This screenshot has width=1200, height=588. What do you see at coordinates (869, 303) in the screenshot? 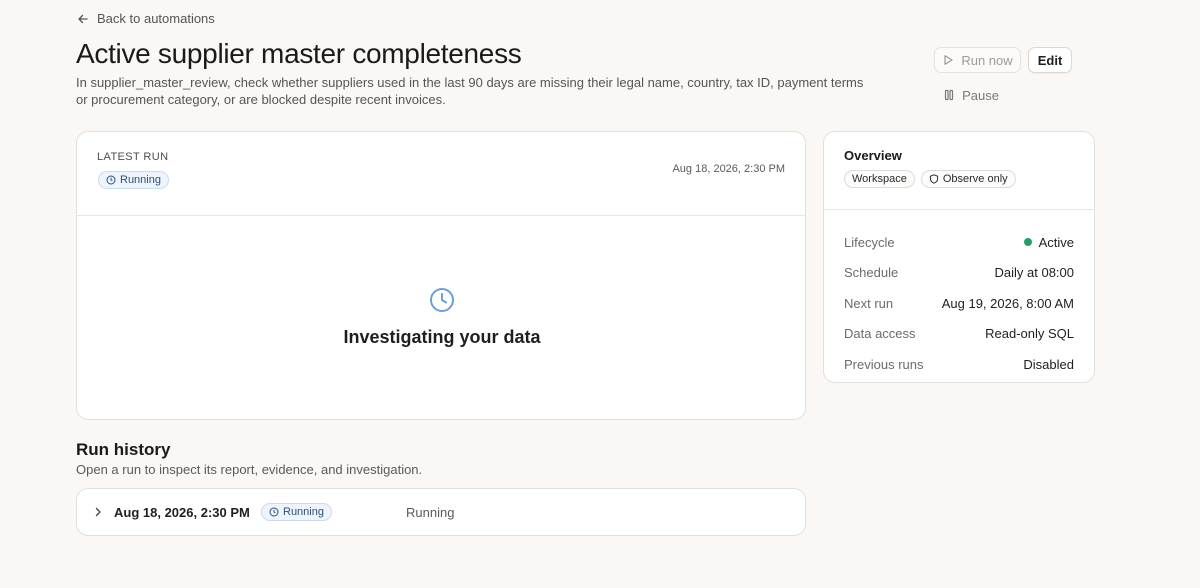
I see `overview-row-label: Next run` at bounding box center [869, 303].